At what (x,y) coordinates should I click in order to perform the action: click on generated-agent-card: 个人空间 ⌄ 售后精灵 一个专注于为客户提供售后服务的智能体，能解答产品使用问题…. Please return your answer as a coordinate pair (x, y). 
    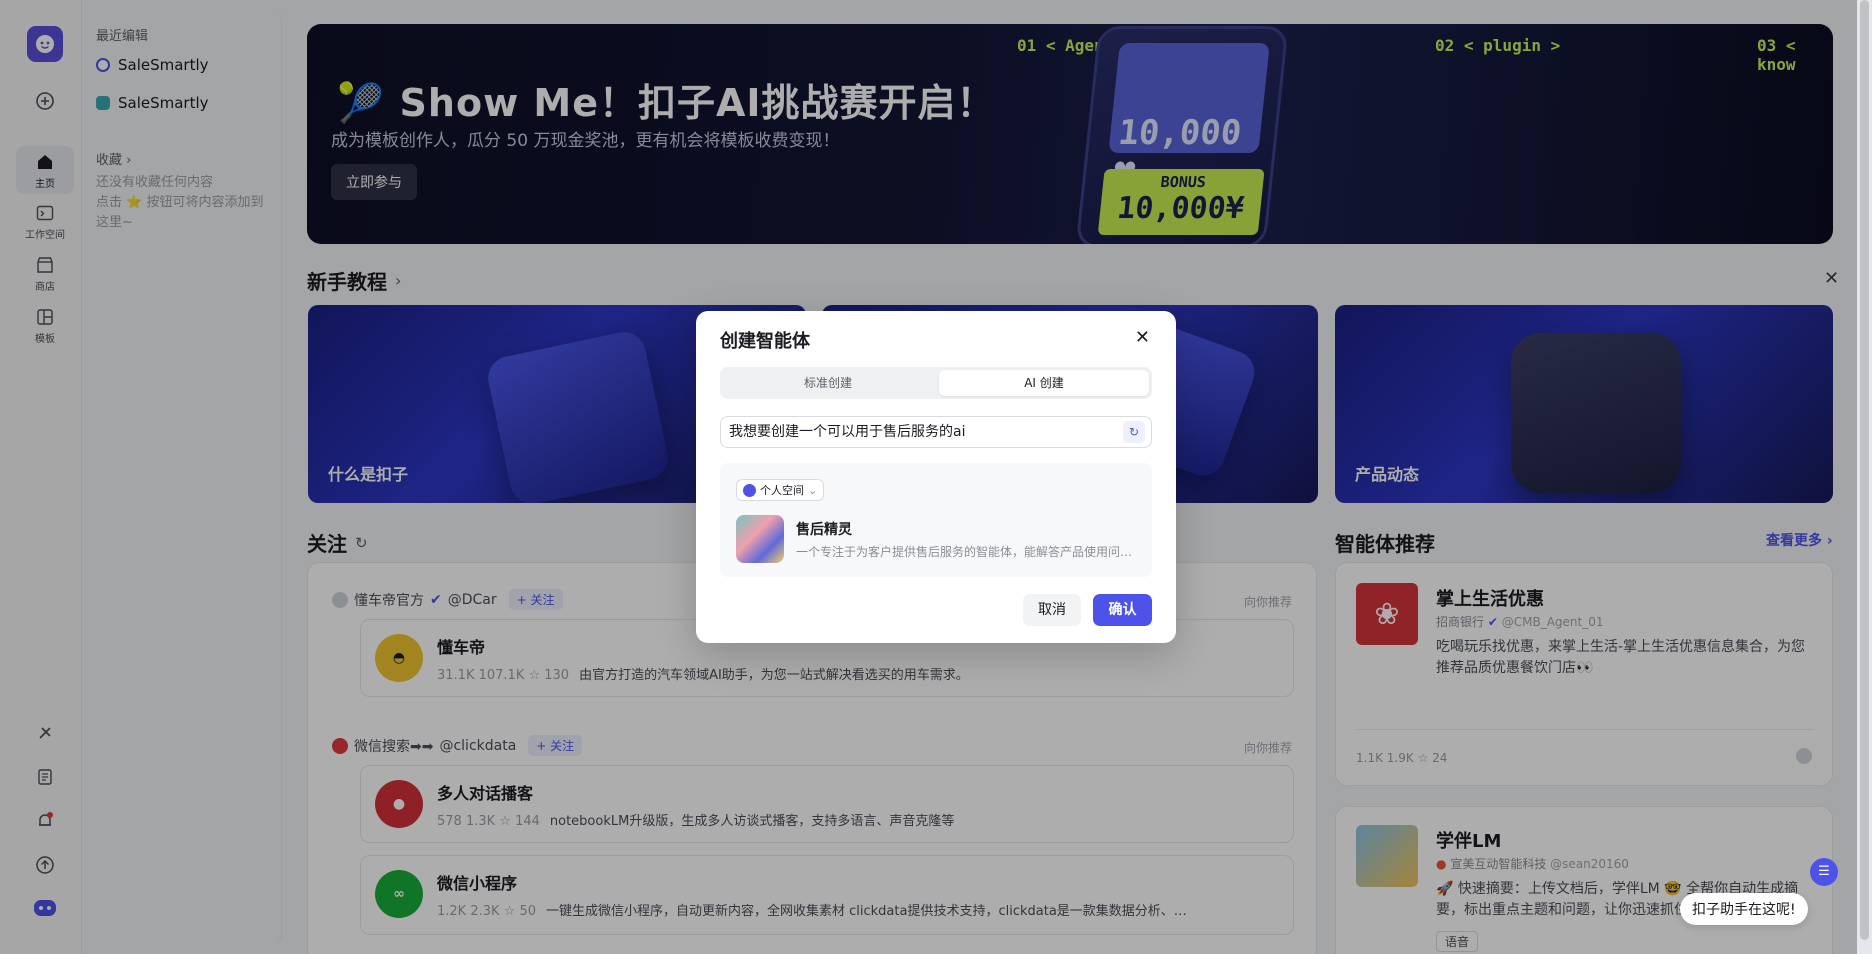
    Looking at the image, I should click on (936, 520).